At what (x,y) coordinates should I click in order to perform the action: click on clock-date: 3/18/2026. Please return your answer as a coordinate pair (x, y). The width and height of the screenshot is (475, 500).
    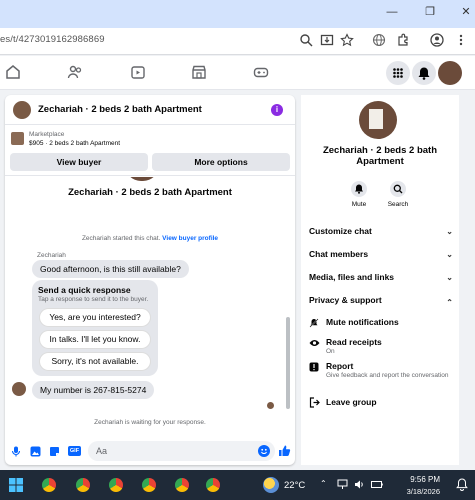
    Looking at the image, I should click on (418, 491).